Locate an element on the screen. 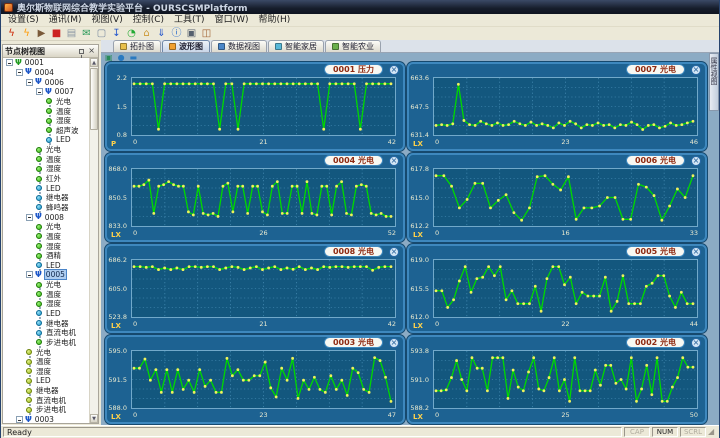 This screenshot has height=438, width=720. x-tick-label: 47 is located at coordinates (391, 415).